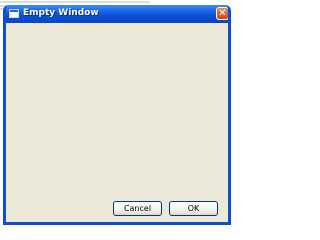 The width and height of the screenshot is (320, 240). Describe the element at coordinates (61, 13) in the screenshot. I see `window-title: Empty Window` at that location.